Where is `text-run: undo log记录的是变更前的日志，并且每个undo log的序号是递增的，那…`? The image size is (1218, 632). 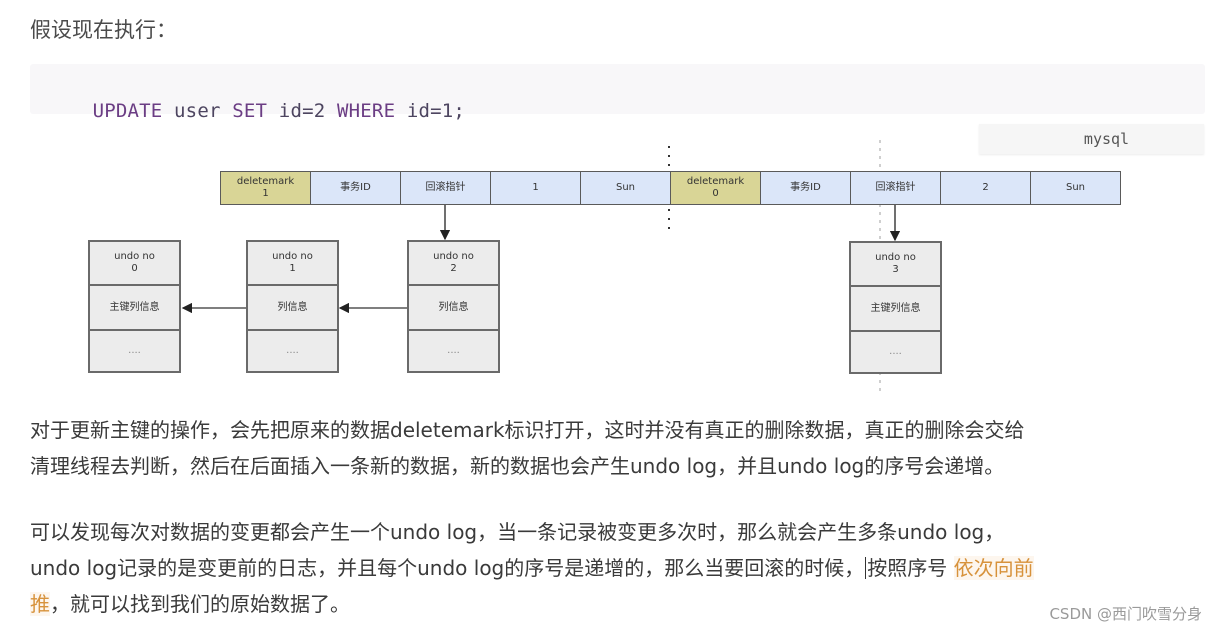
text-run: undo log记录的是变更前的日志，并且每个undo log的序号是递增的，那… is located at coordinates (447, 568).